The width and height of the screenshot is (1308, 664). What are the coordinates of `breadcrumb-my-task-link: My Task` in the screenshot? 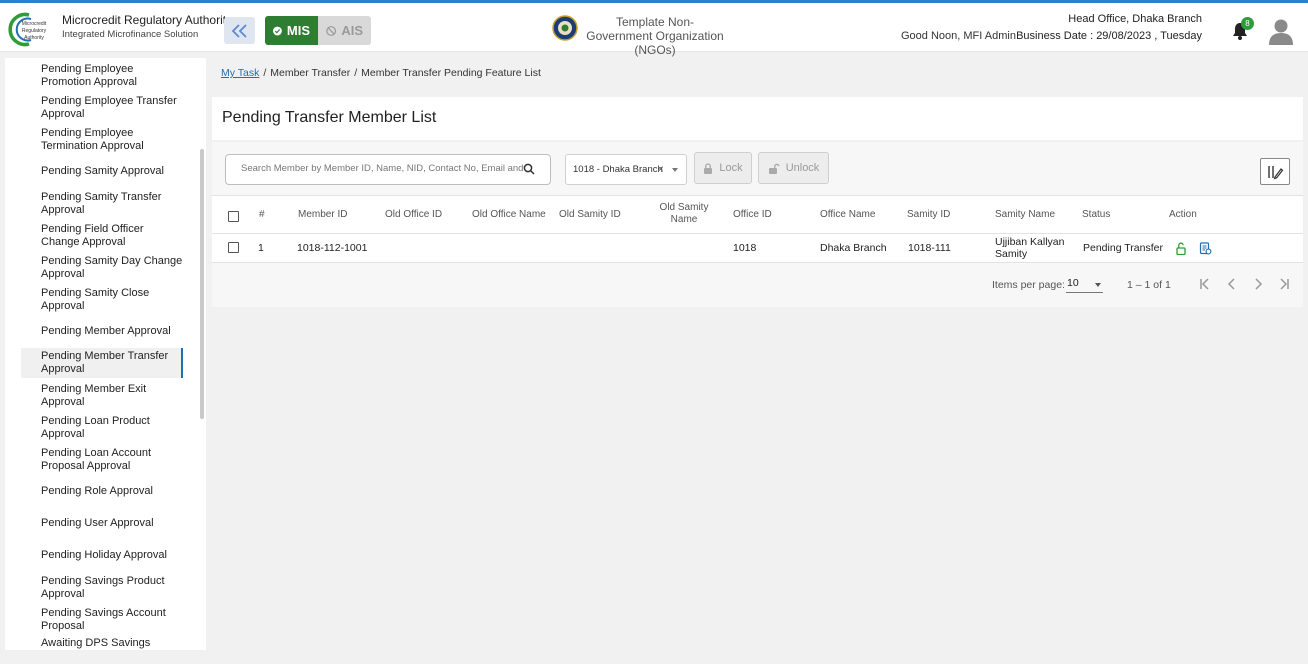 It's located at (240, 73).